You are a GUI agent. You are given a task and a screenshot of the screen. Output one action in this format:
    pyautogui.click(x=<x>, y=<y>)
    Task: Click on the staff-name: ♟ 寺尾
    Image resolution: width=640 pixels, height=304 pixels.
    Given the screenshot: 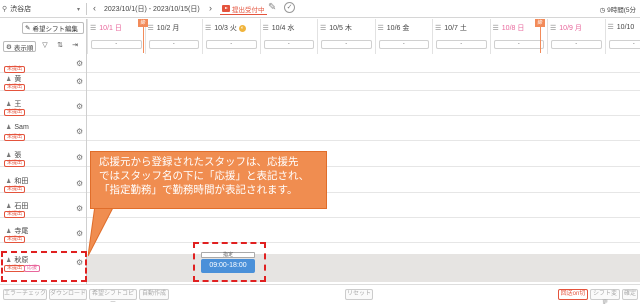 What is the action you would take?
    pyautogui.click(x=17, y=231)
    